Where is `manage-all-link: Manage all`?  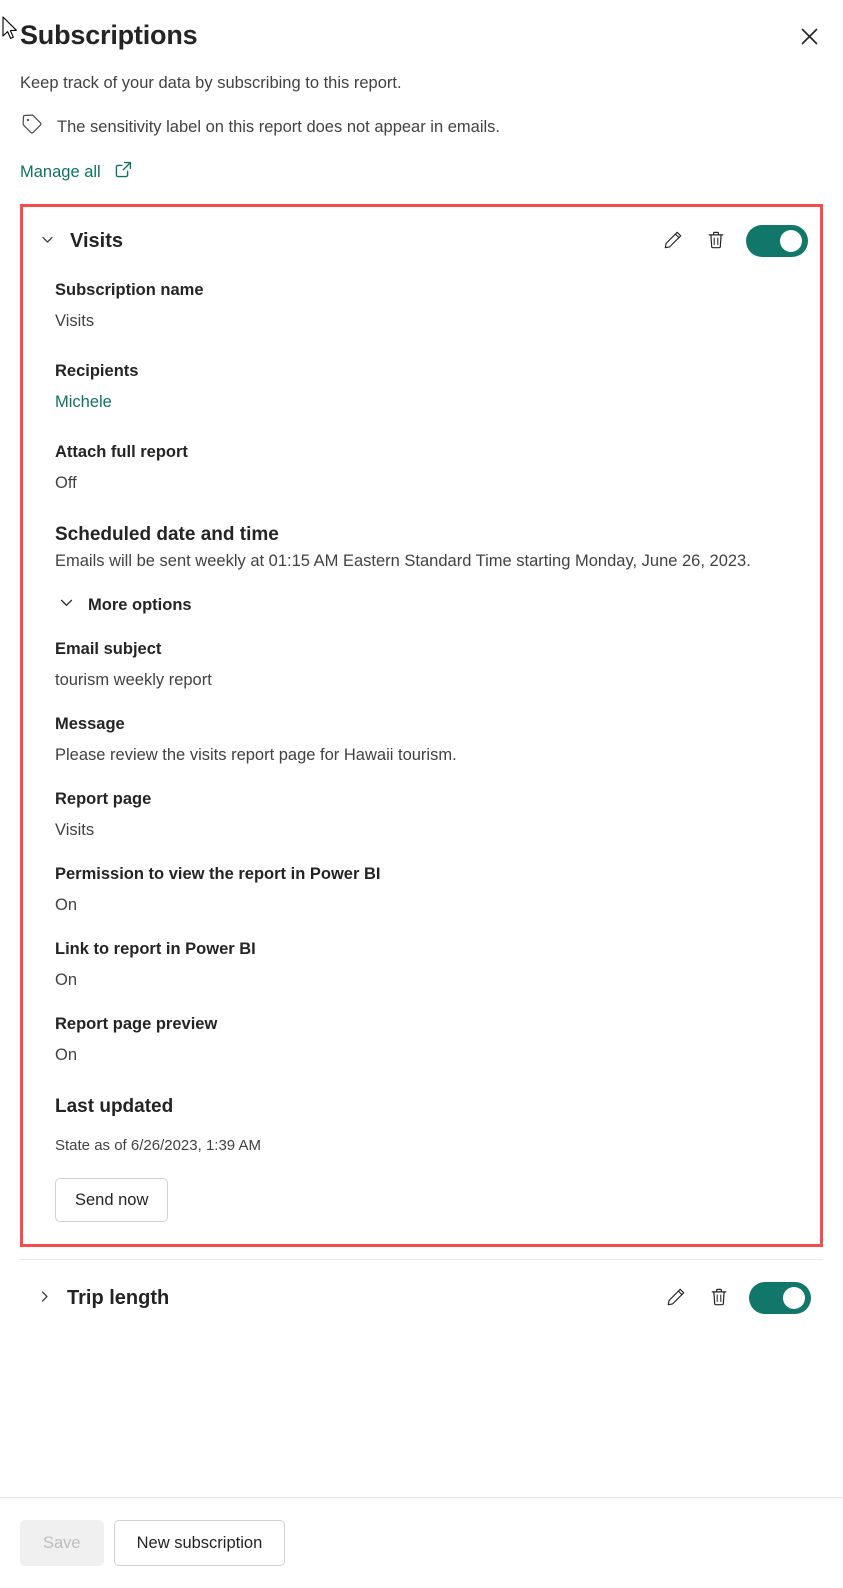
manage-all-link: Manage all is located at coordinates (76, 172).